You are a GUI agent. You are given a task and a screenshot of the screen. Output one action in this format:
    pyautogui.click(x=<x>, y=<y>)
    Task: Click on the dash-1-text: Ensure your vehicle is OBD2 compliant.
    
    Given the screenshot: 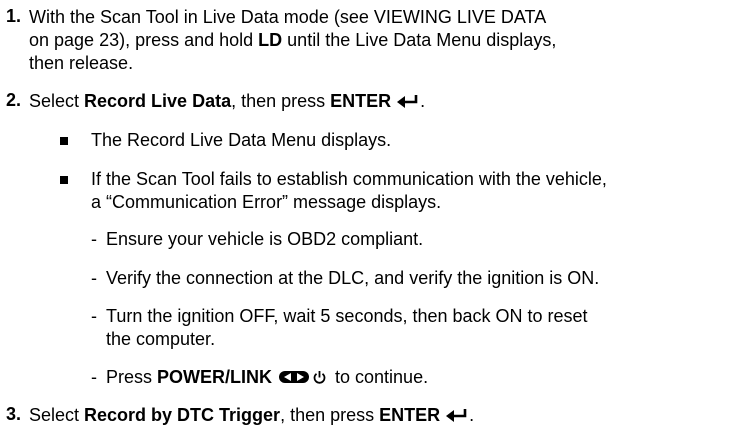 What is the action you would take?
    pyautogui.click(x=265, y=239)
    